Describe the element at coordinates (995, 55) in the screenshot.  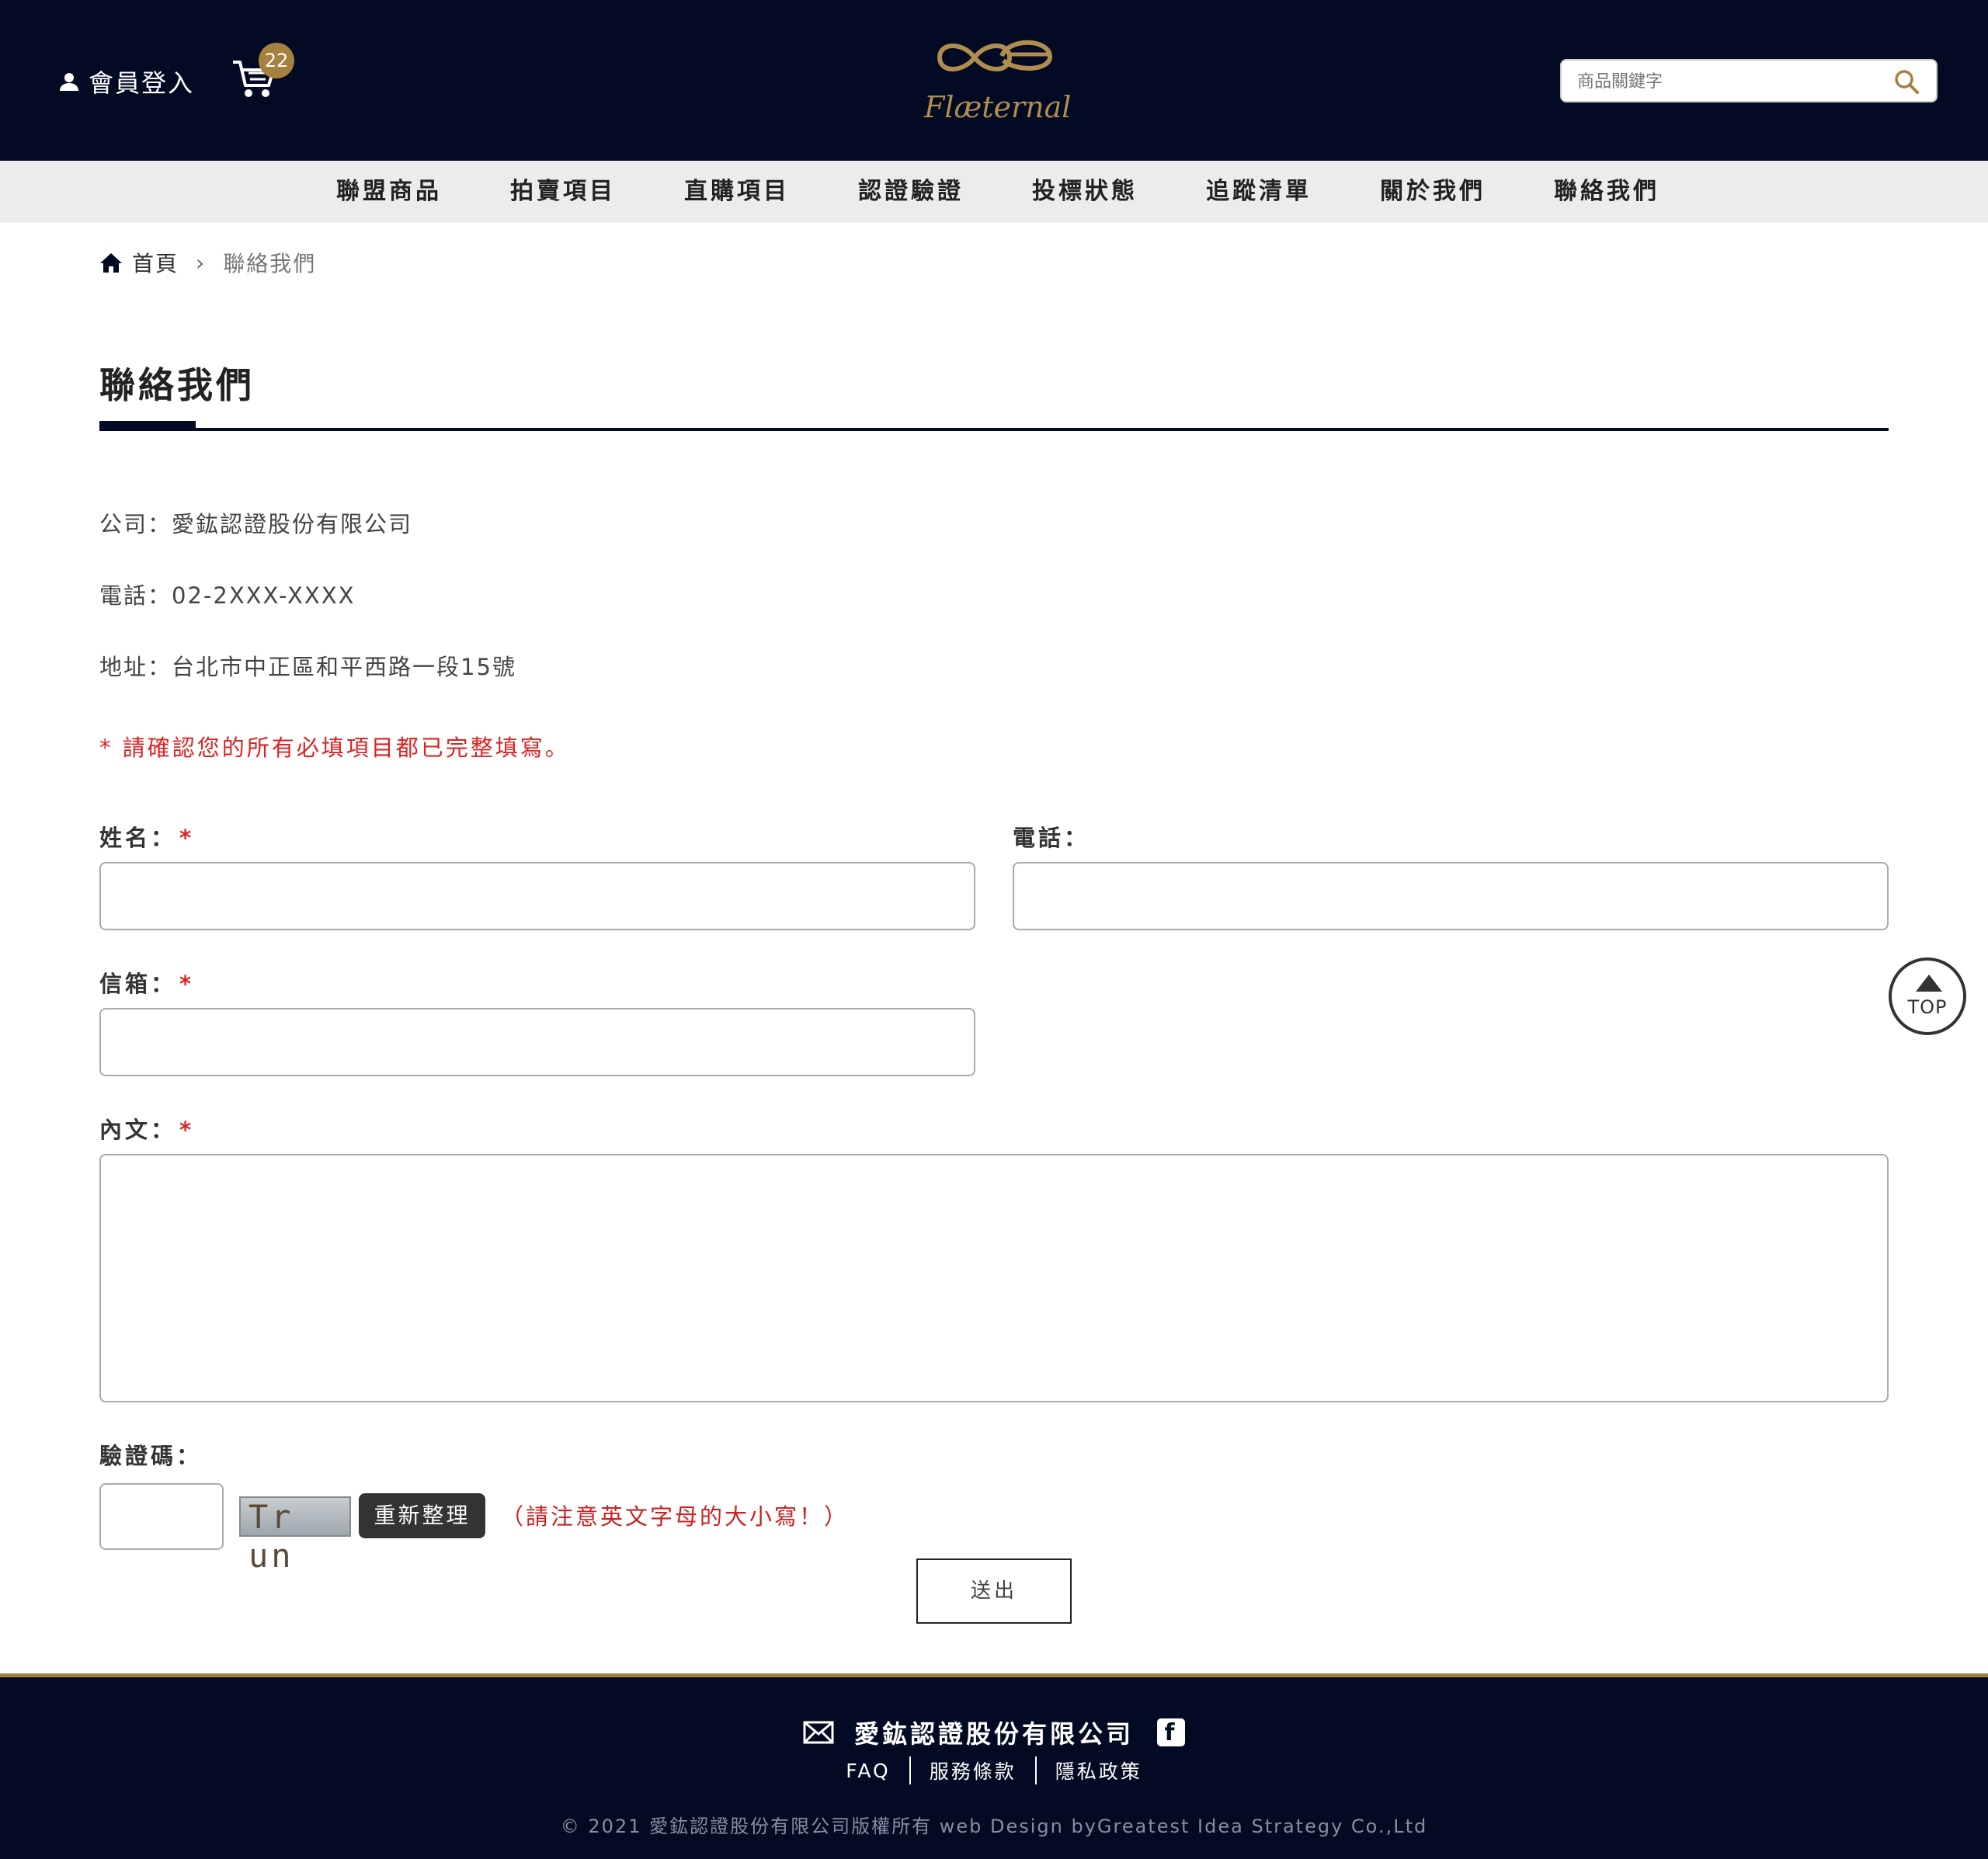
I see `logo-mark-icon` at that location.